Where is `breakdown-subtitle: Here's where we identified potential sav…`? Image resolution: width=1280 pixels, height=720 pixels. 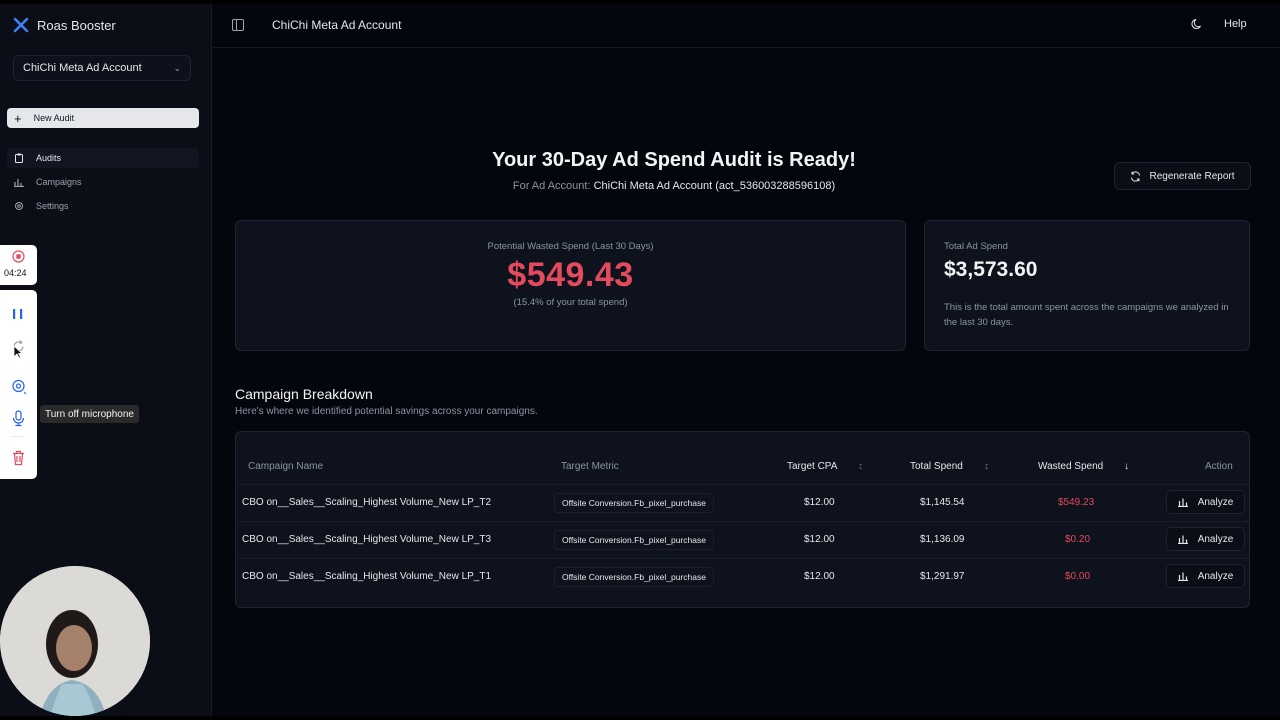
breakdown-subtitle: Here's where we identified potential sav… is located at coordinates (386, 411).